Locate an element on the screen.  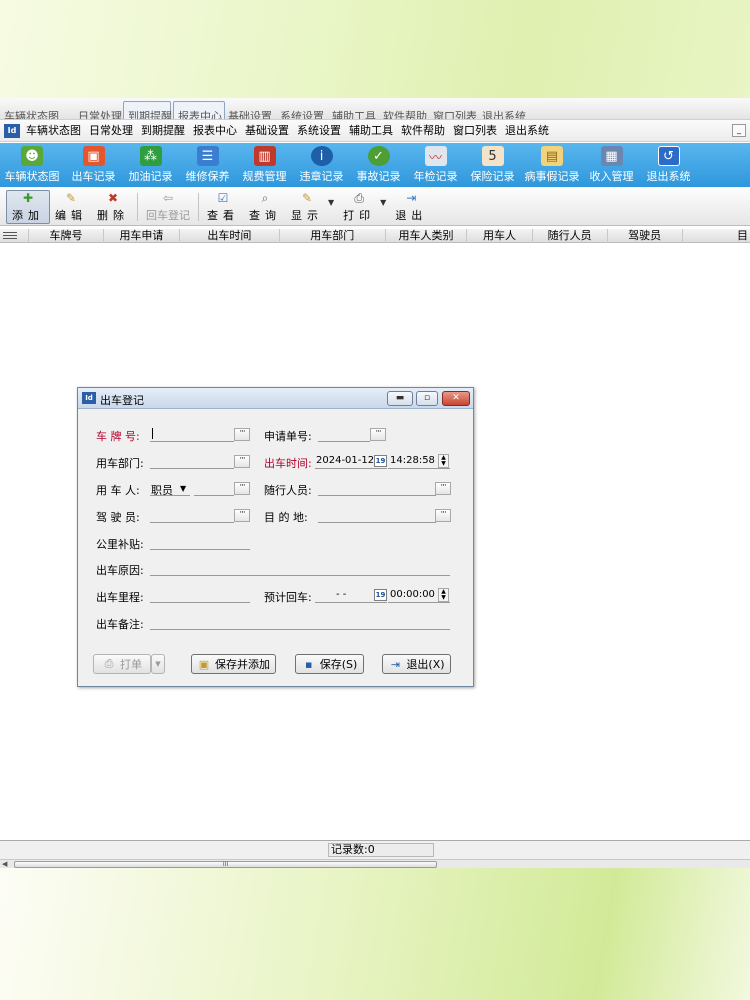
depart-time-label: 出车时间: is located at coordinates (288, 463).